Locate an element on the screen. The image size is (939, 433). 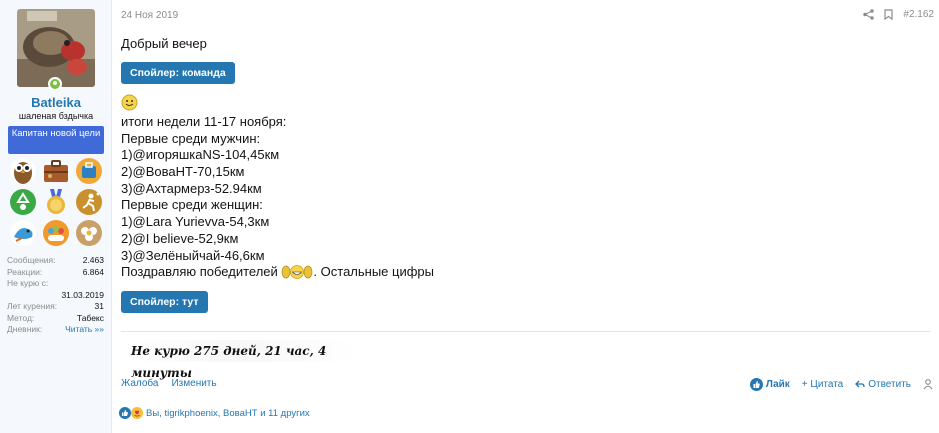
post-footer: Жалоба Изменить Лайк + Цитата Ответить is located at coordinates (527, 386).